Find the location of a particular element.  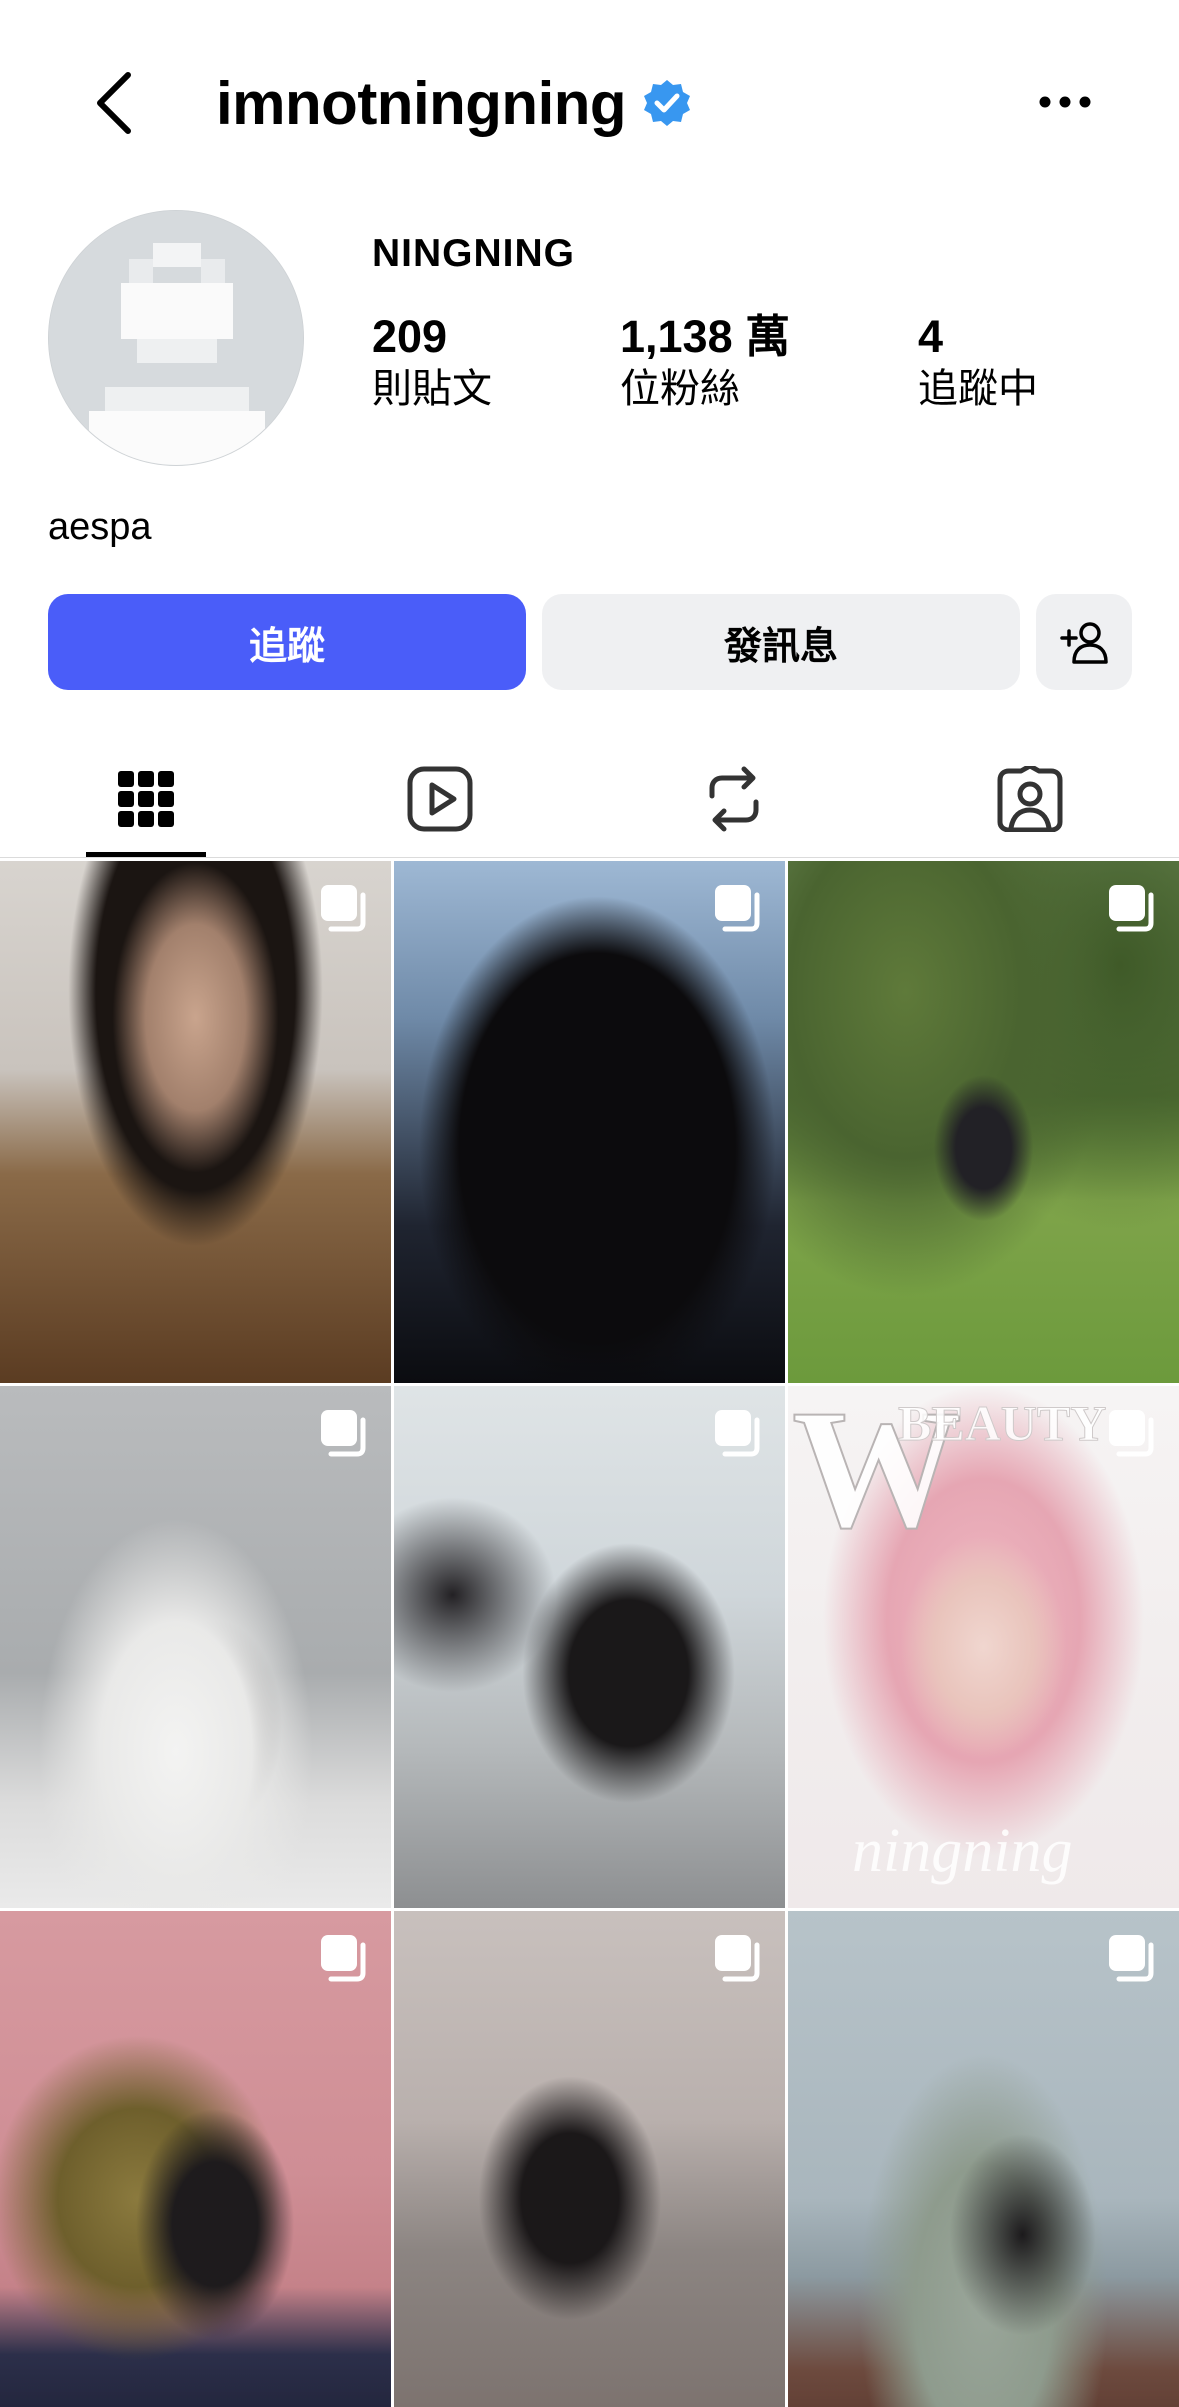

chevron-left-icon is located at coordinates (114, 103).